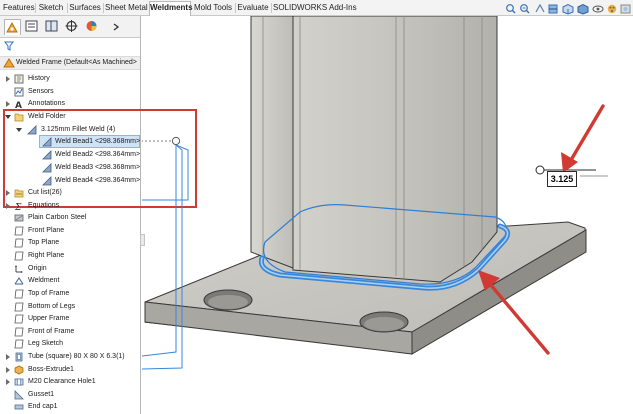  Describe the element at coordinates (70, 256) in the screenshot. I see `tree-item-right-plane: Right Plane` at that location.